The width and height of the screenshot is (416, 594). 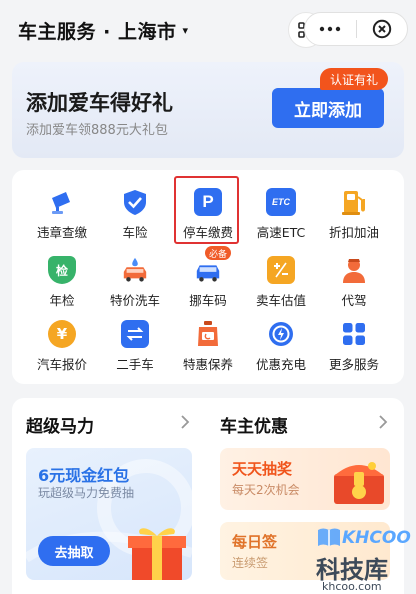 I want to click on inspection-icon: 检, so click(x=62, y=270).